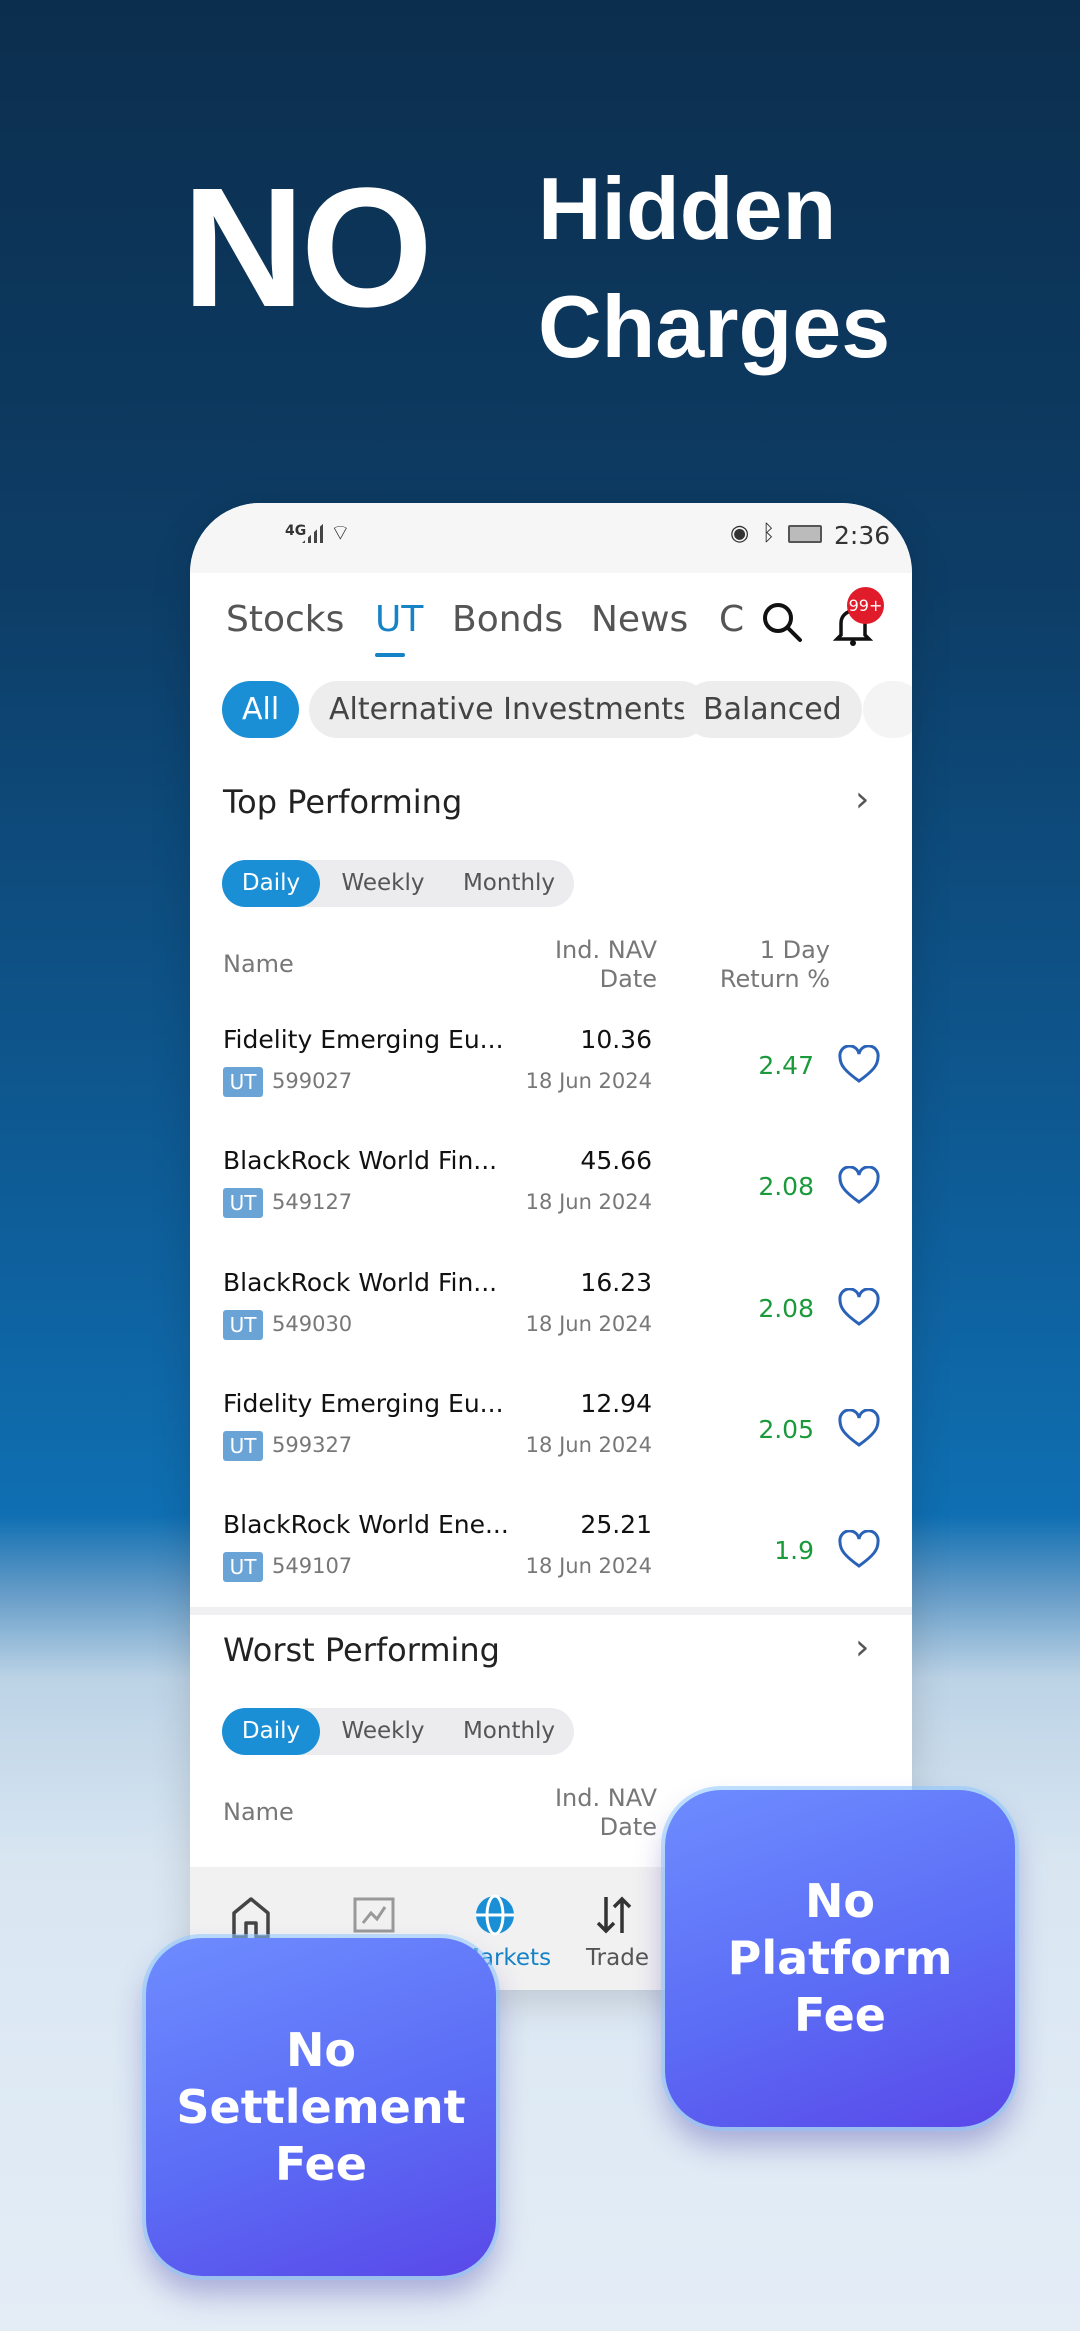  Describe the element at coordinates (261, 709) in the screenshot. I see `chip-all: All` at that location.